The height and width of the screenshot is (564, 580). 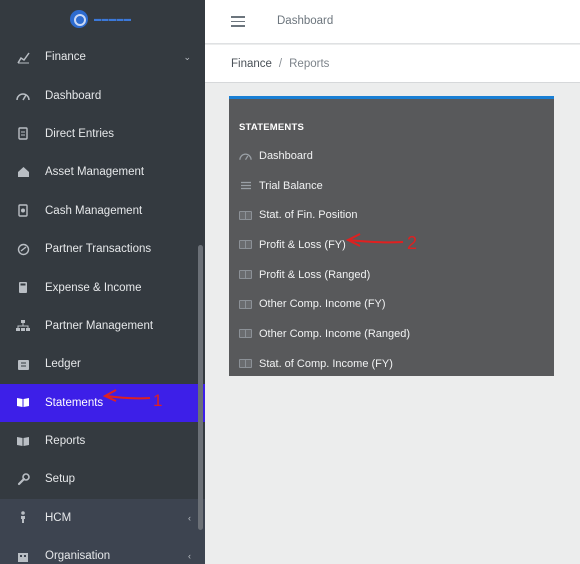 I want to click on list-icon, so click(x=245, y=186).